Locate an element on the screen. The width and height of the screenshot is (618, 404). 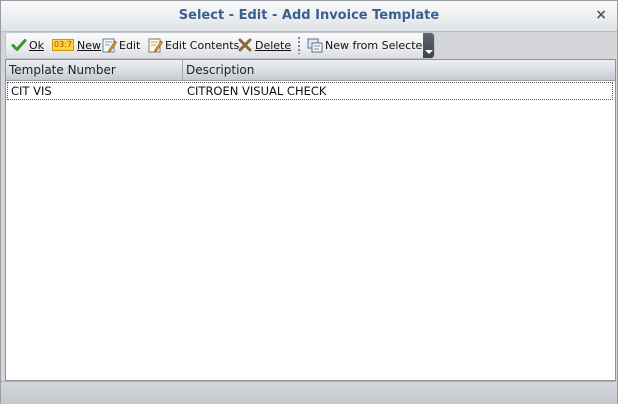
status-bar is located at coordinates (309, 392).